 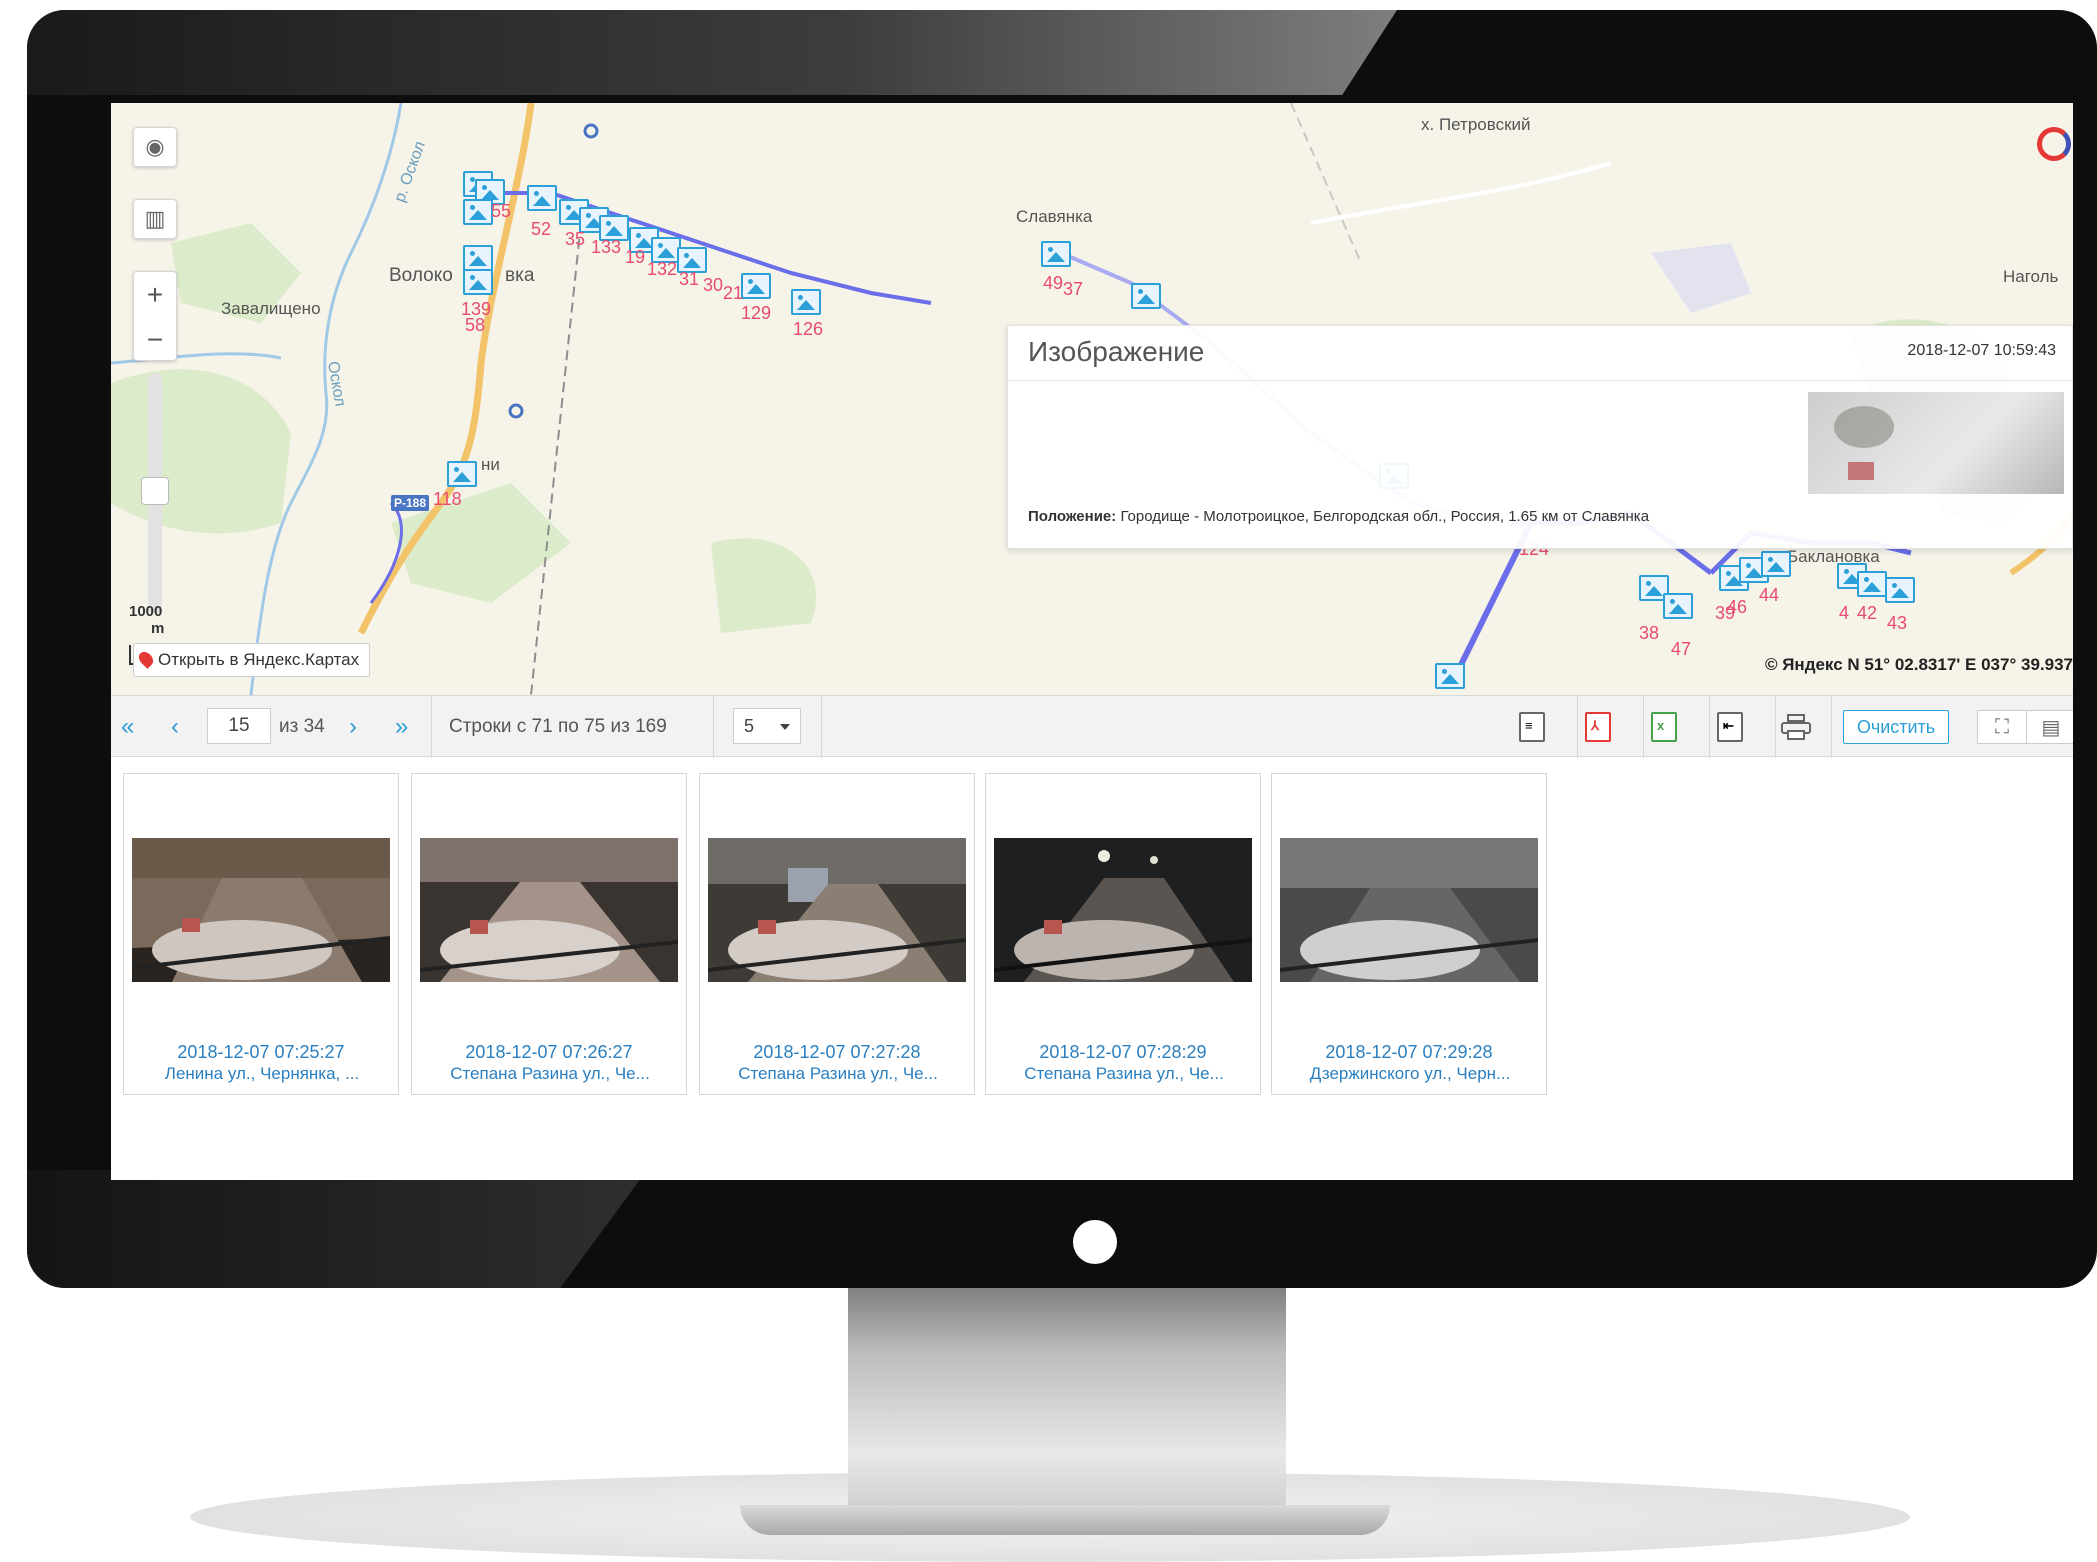 What do you see at coordinates (252, 660) in the screenshot?
I see `open-in-yandex-link: Открыть в Яндекс.Картах` at bounding box center [252, 660].